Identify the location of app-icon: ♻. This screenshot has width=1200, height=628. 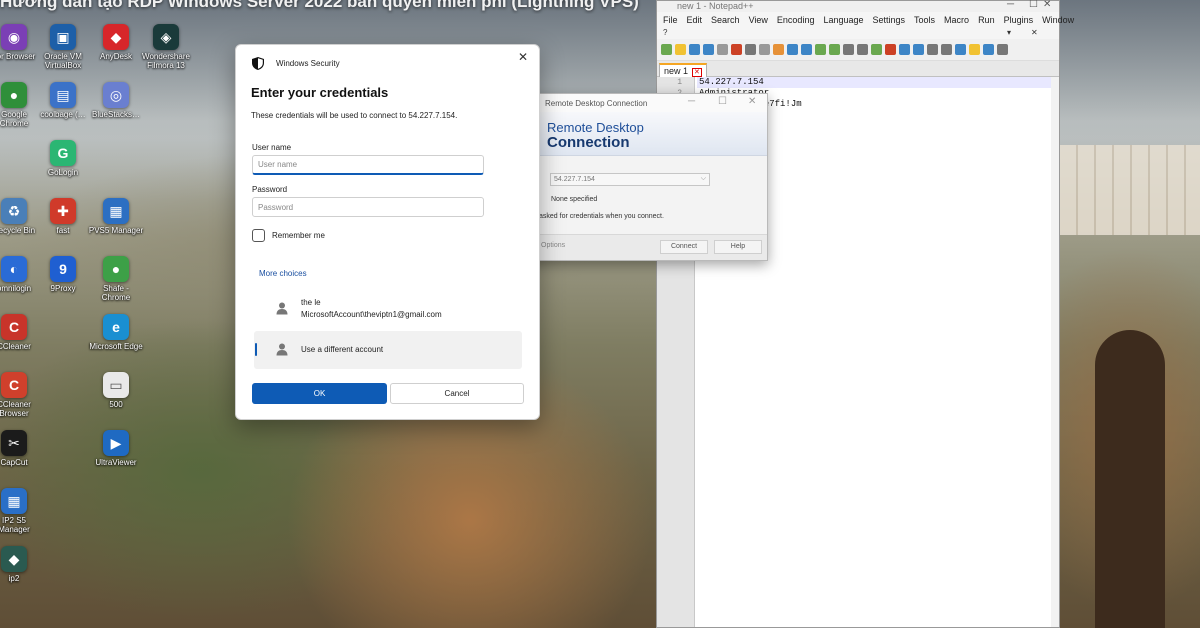
(14, 211).